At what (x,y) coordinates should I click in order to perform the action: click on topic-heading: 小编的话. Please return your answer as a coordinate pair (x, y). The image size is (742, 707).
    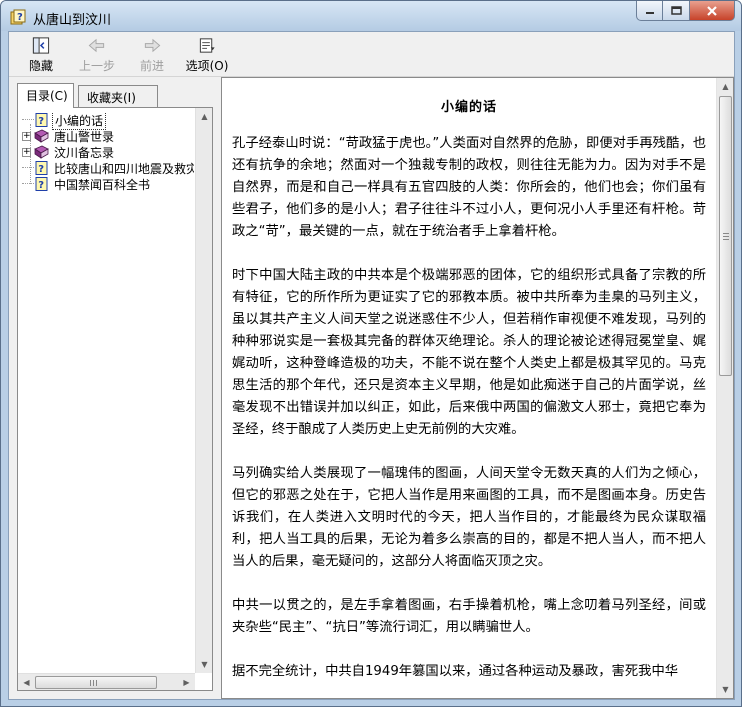
    Looking at the image, I should click on (468, 107).